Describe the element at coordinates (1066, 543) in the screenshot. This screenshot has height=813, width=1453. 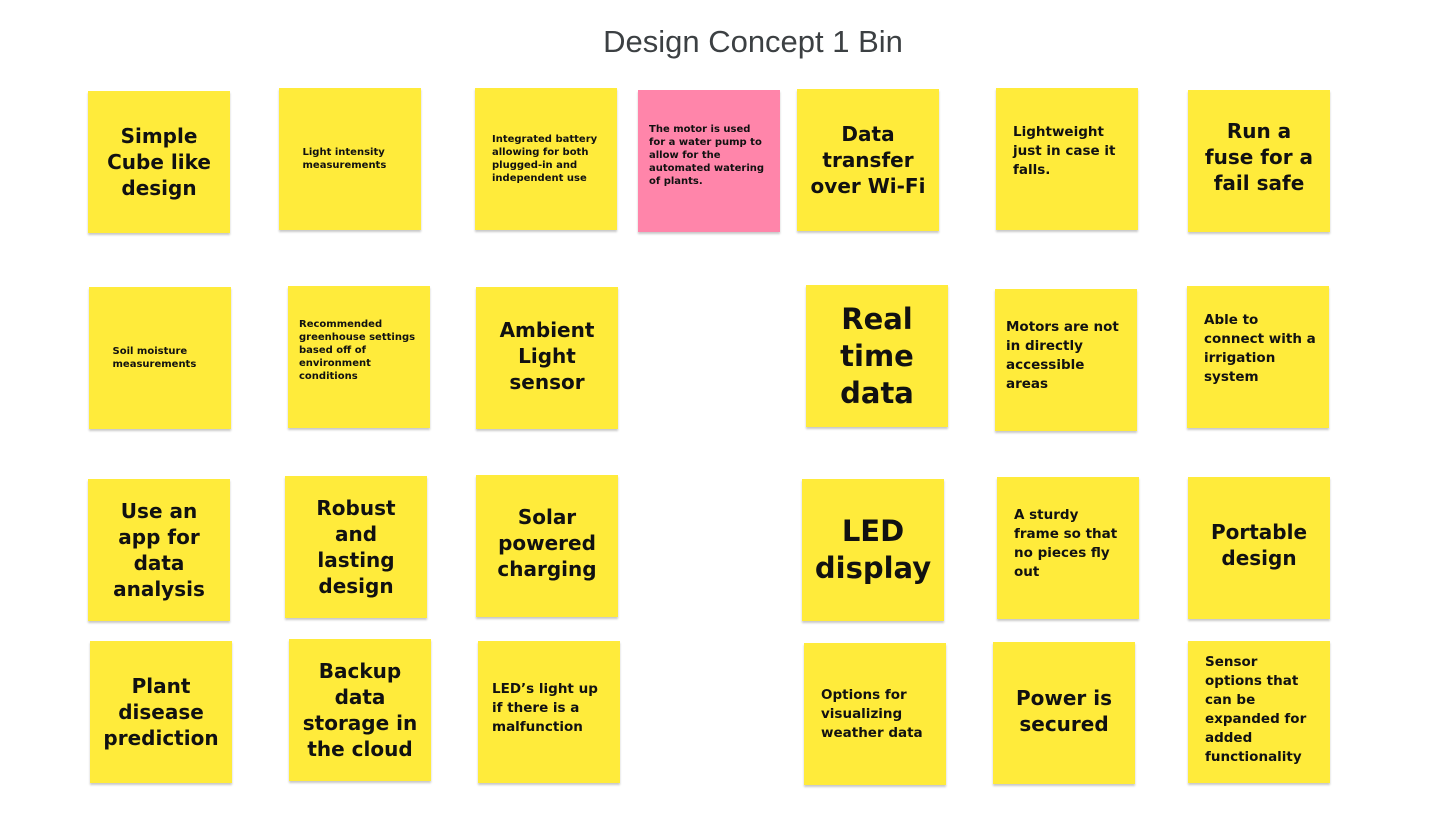
I see `note-text: A sturdy frame so that no pieces fly out` at that location.